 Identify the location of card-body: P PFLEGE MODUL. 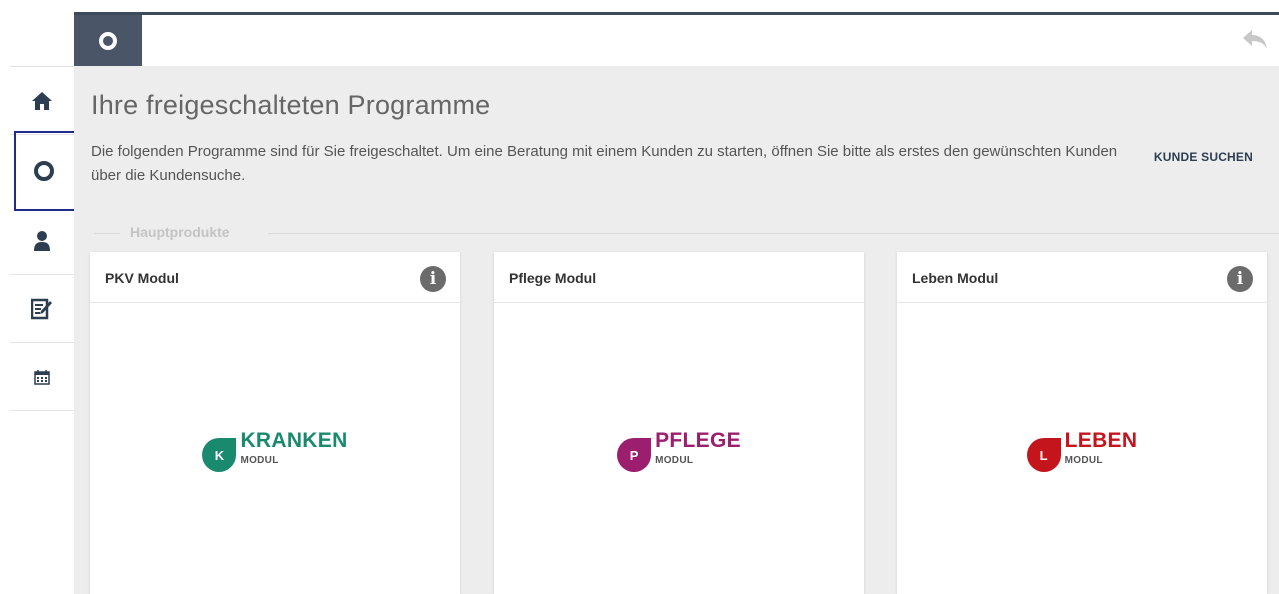
(679, 448).